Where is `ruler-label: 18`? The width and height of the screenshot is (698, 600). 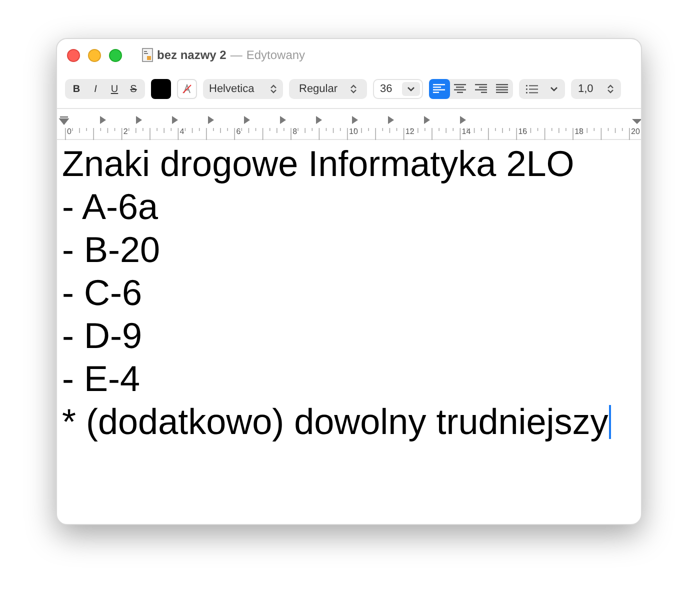 ruler-label: 18 is located at coordinates (579, 131).